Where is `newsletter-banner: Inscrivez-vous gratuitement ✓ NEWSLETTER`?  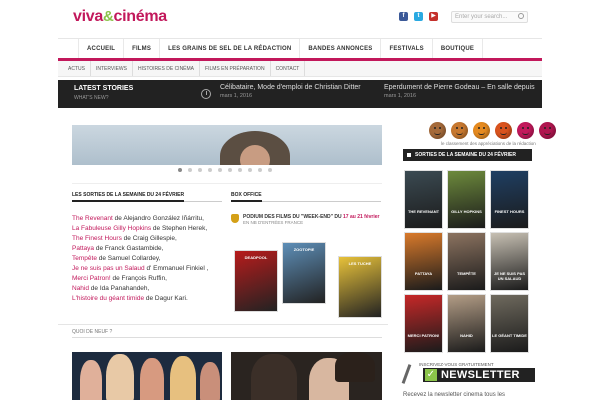
newsletter-banner: Inscrivez-vous gratuitement ✓ NEWSLETTER is located at coordinates (474, 373).